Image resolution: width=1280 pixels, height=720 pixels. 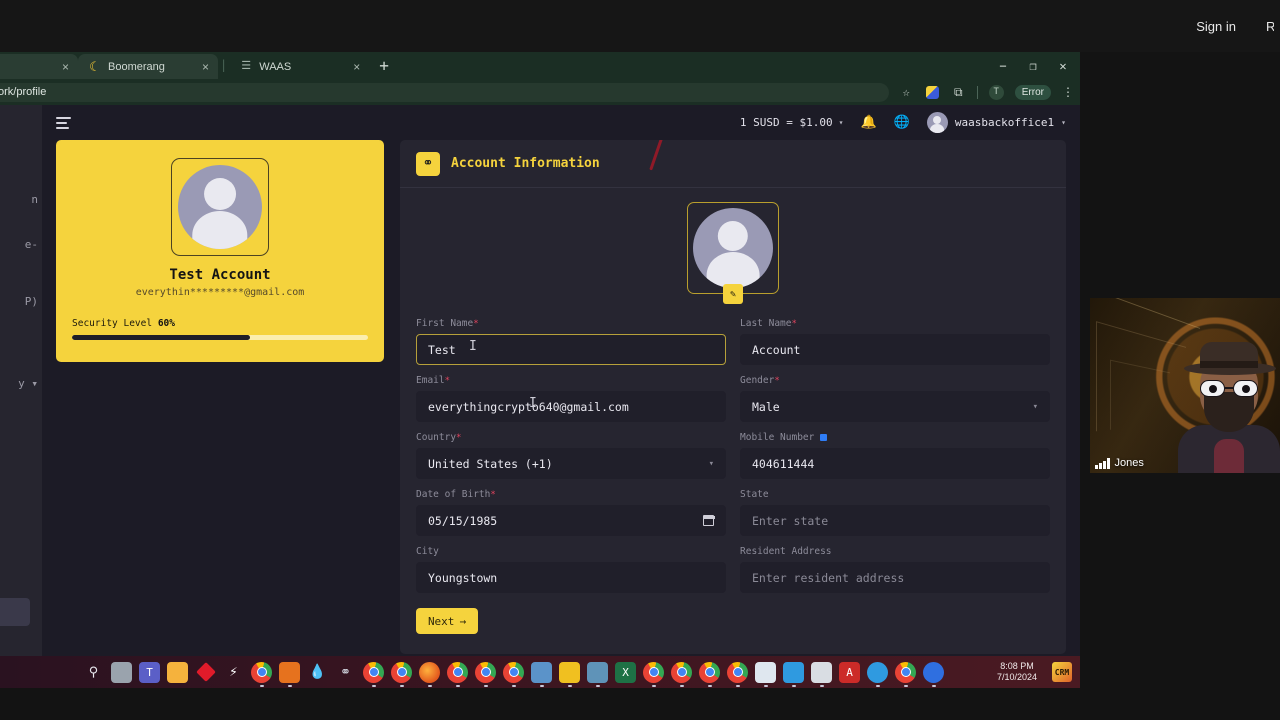 What do you see at coordinates (828, 577) in the screenshot?
I see `field-placeholder: Enter resident address` at bounding box center [828, 577].